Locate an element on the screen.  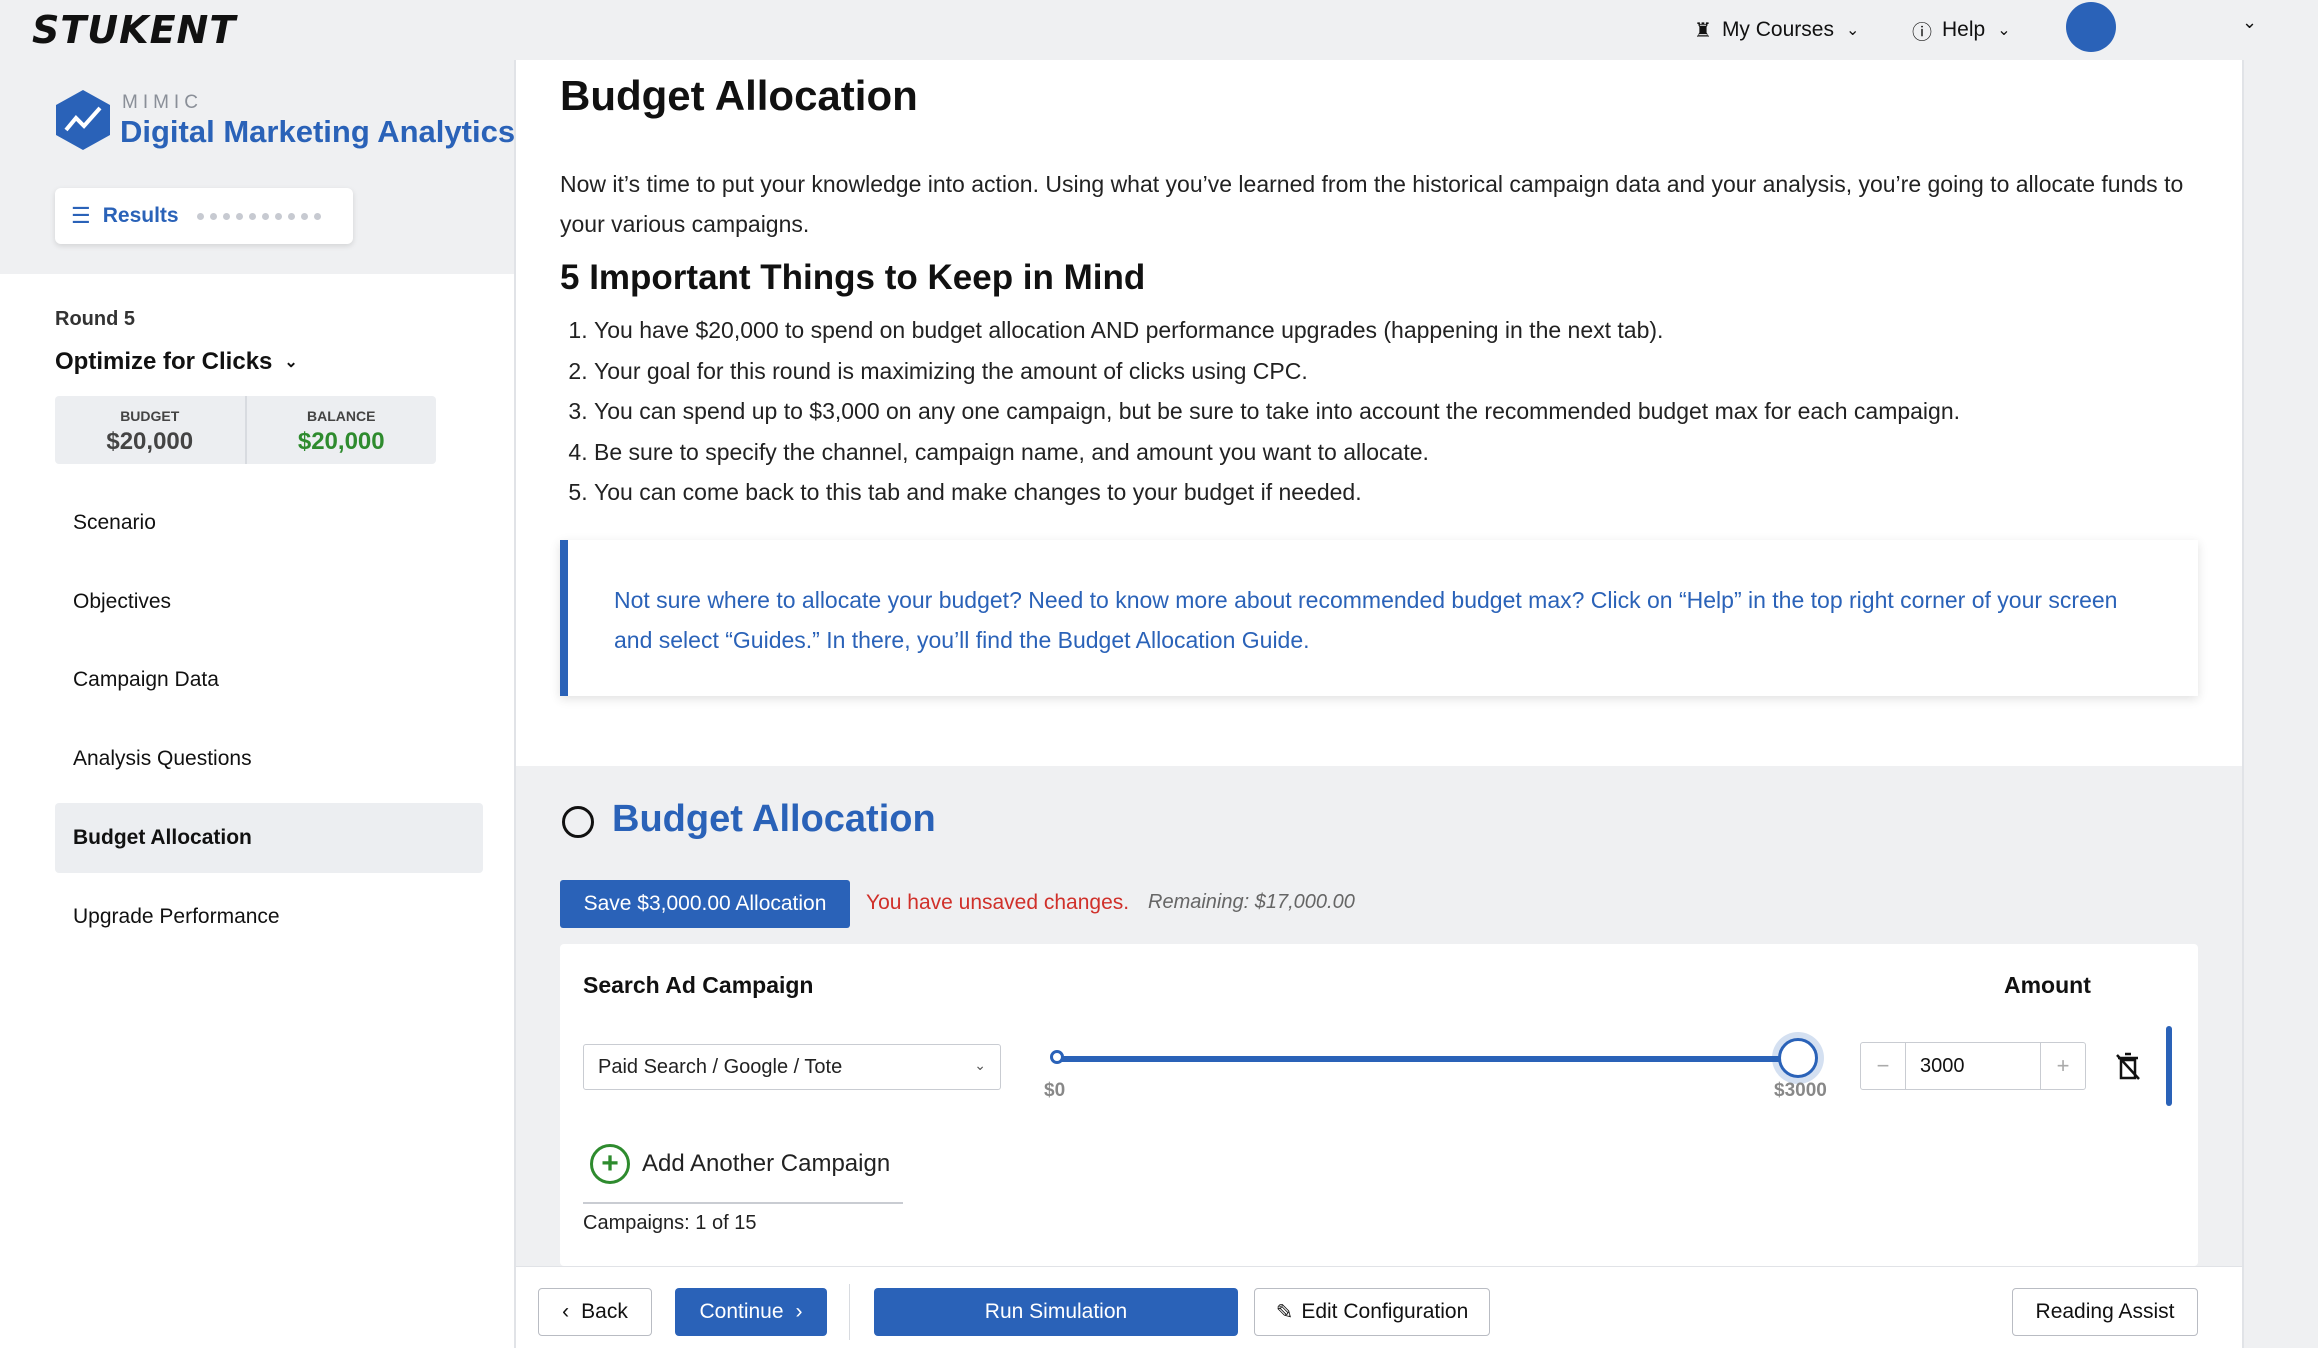
decrement-button: − is located at coordinates (1883, 1066).